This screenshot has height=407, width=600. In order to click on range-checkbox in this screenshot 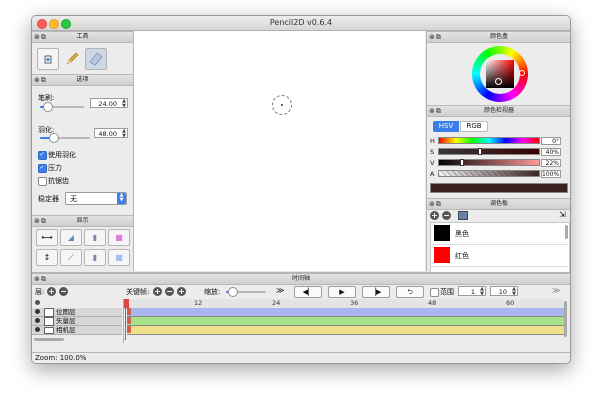, I will do `click(434, 292)`.